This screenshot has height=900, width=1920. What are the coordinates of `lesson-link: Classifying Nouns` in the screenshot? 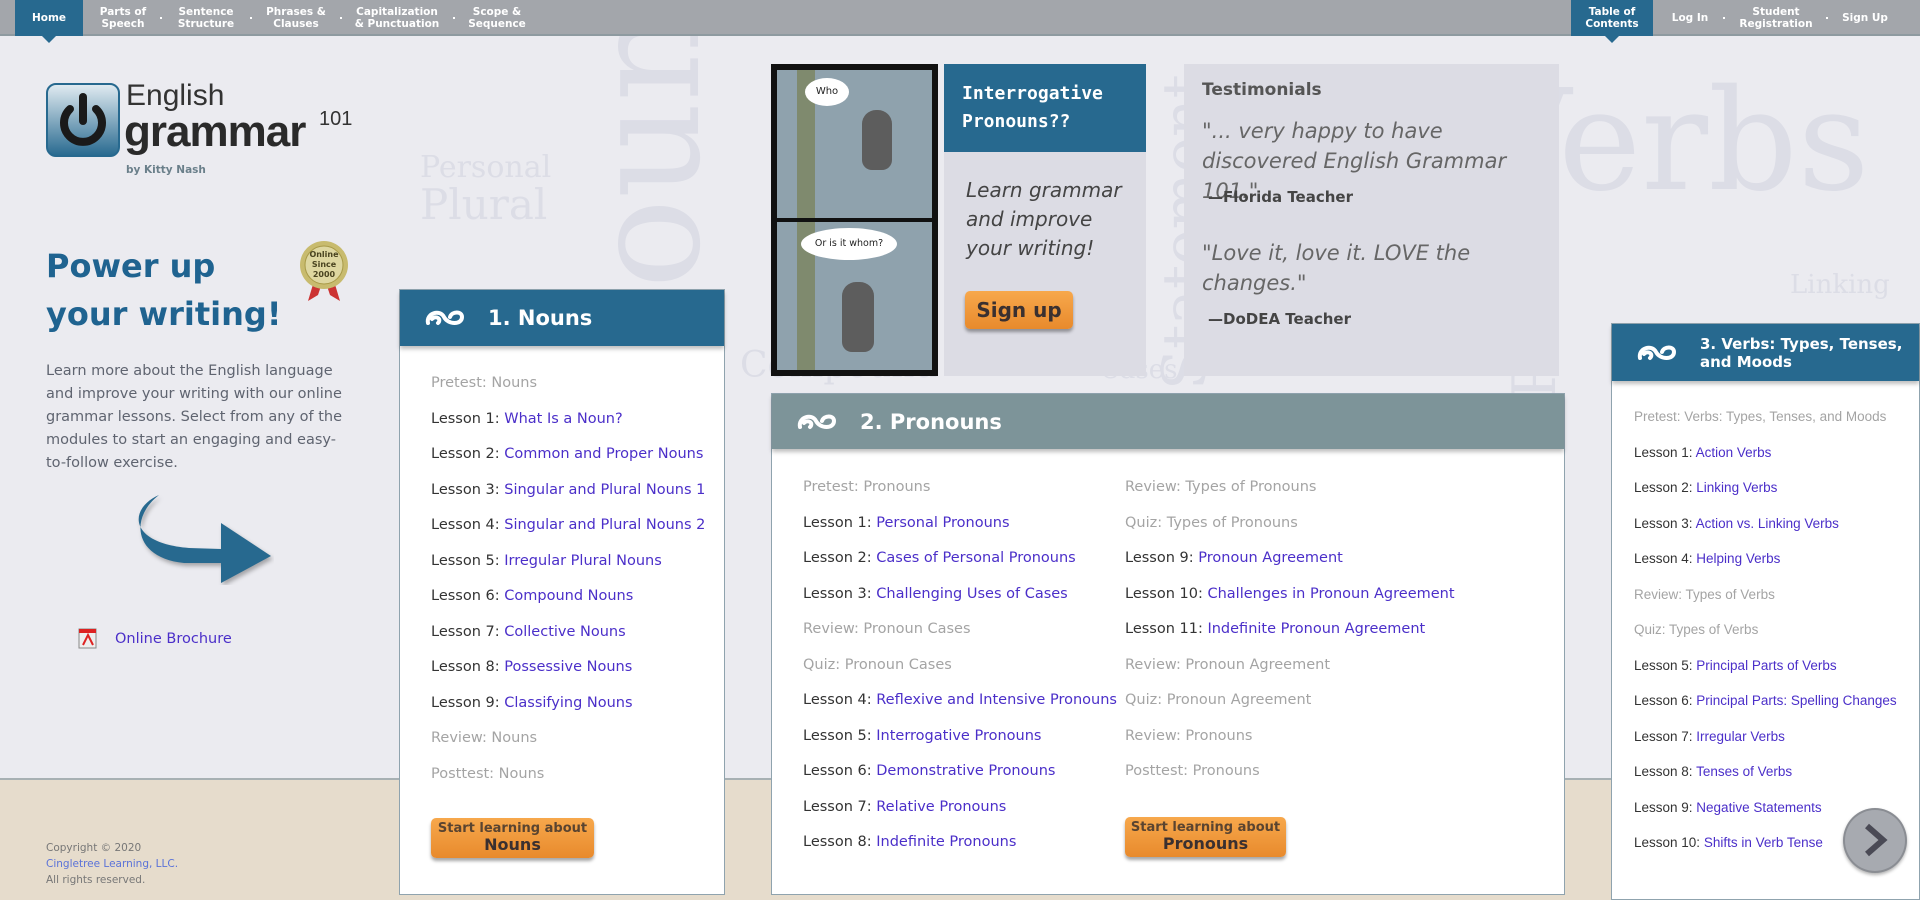 It's located at (568, 703).